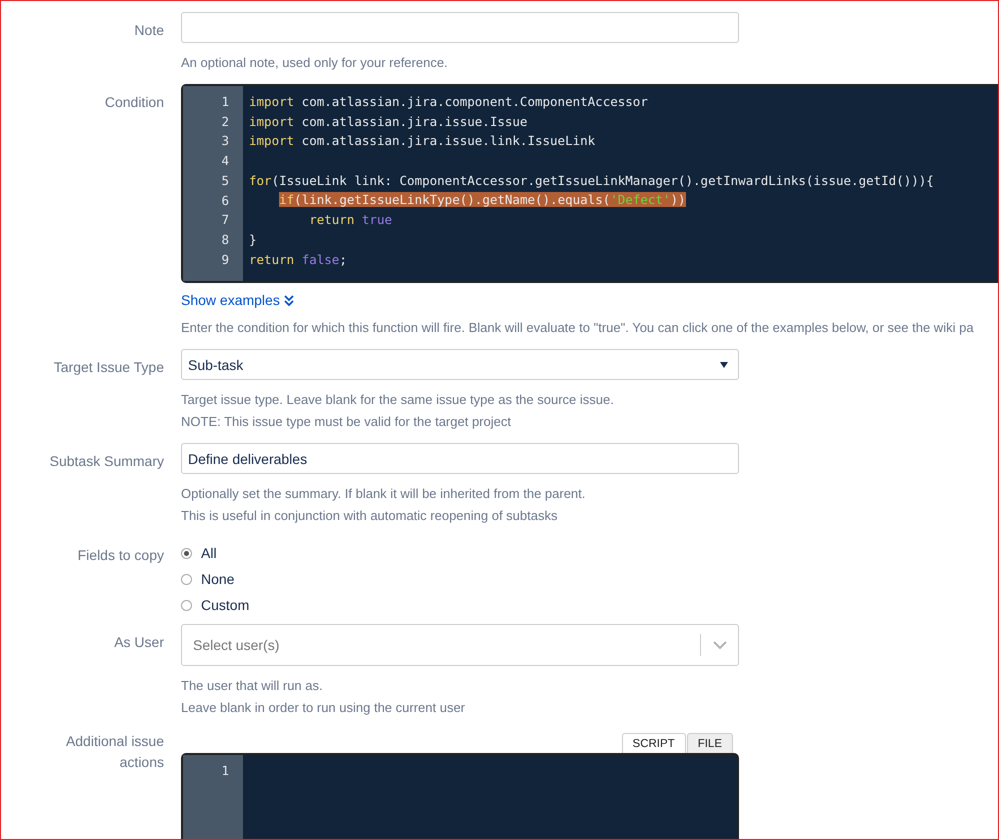 Image resolution: width=999 pixels, height=840 pixels. What do you see at coordinates (225, 220) in the screenshot?
I see `line-number: 7` at bounding box center [225, 220].